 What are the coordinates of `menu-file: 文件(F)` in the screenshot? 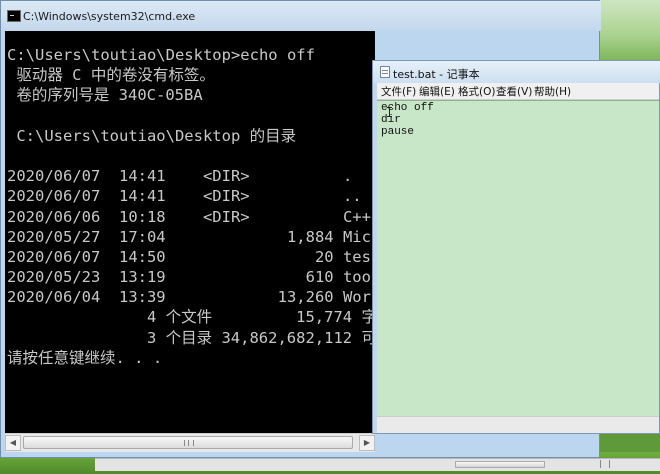 It's located at (398, 91).